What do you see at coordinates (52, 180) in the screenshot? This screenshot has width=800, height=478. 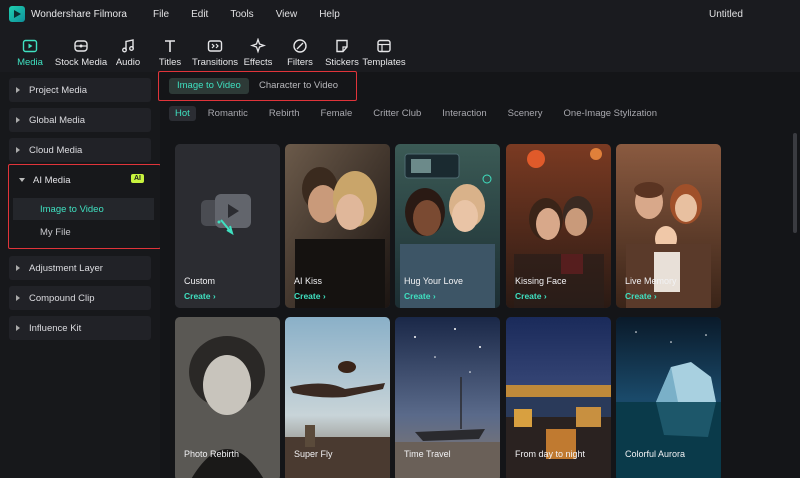 I see `sidebar-item-label: AI Media` at bounding box center [52, 180].